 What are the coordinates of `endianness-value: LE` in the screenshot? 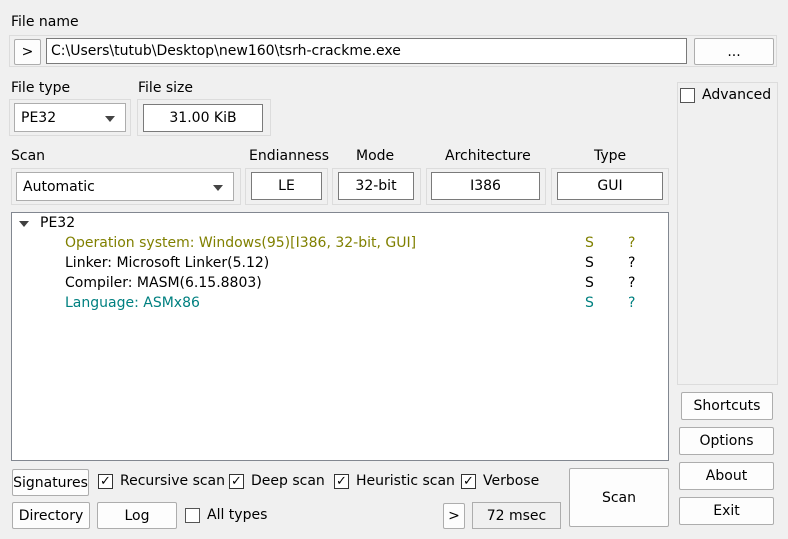 It's located at (286, 186).